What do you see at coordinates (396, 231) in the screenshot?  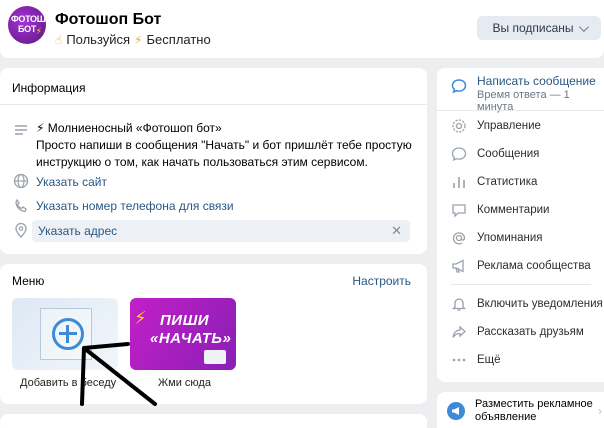 I see `close-icon: ✕` at bounding box center [396, 231].